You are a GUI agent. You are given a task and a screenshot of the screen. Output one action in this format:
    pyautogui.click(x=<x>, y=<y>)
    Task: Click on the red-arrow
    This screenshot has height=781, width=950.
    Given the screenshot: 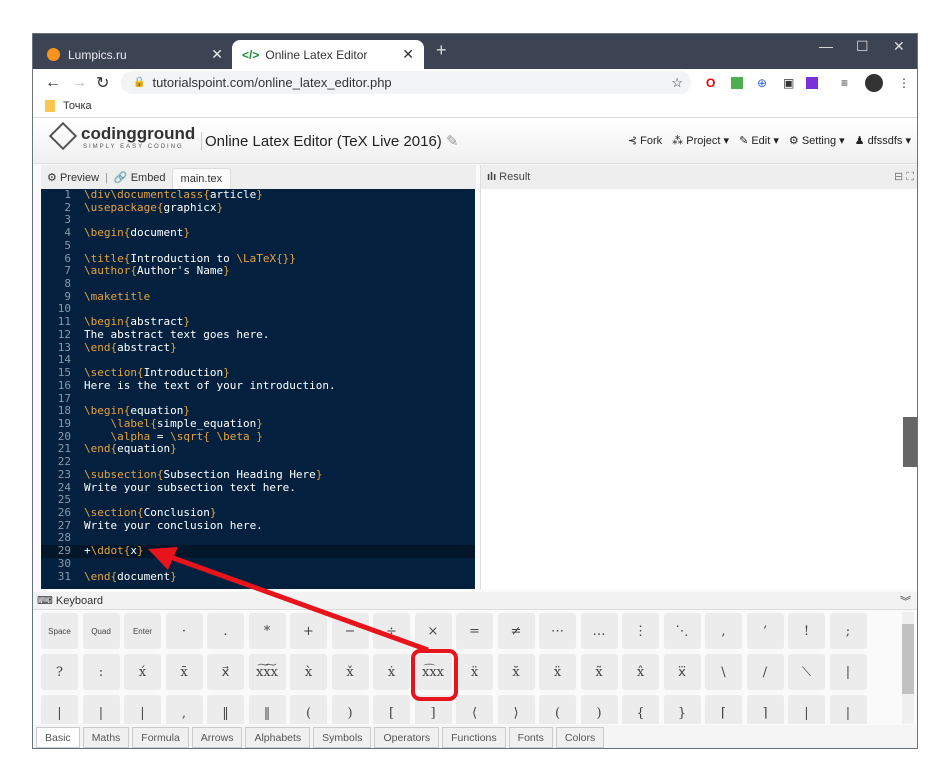 What is the action you would take?
    pyautogui.click(x=296, y=602)
    